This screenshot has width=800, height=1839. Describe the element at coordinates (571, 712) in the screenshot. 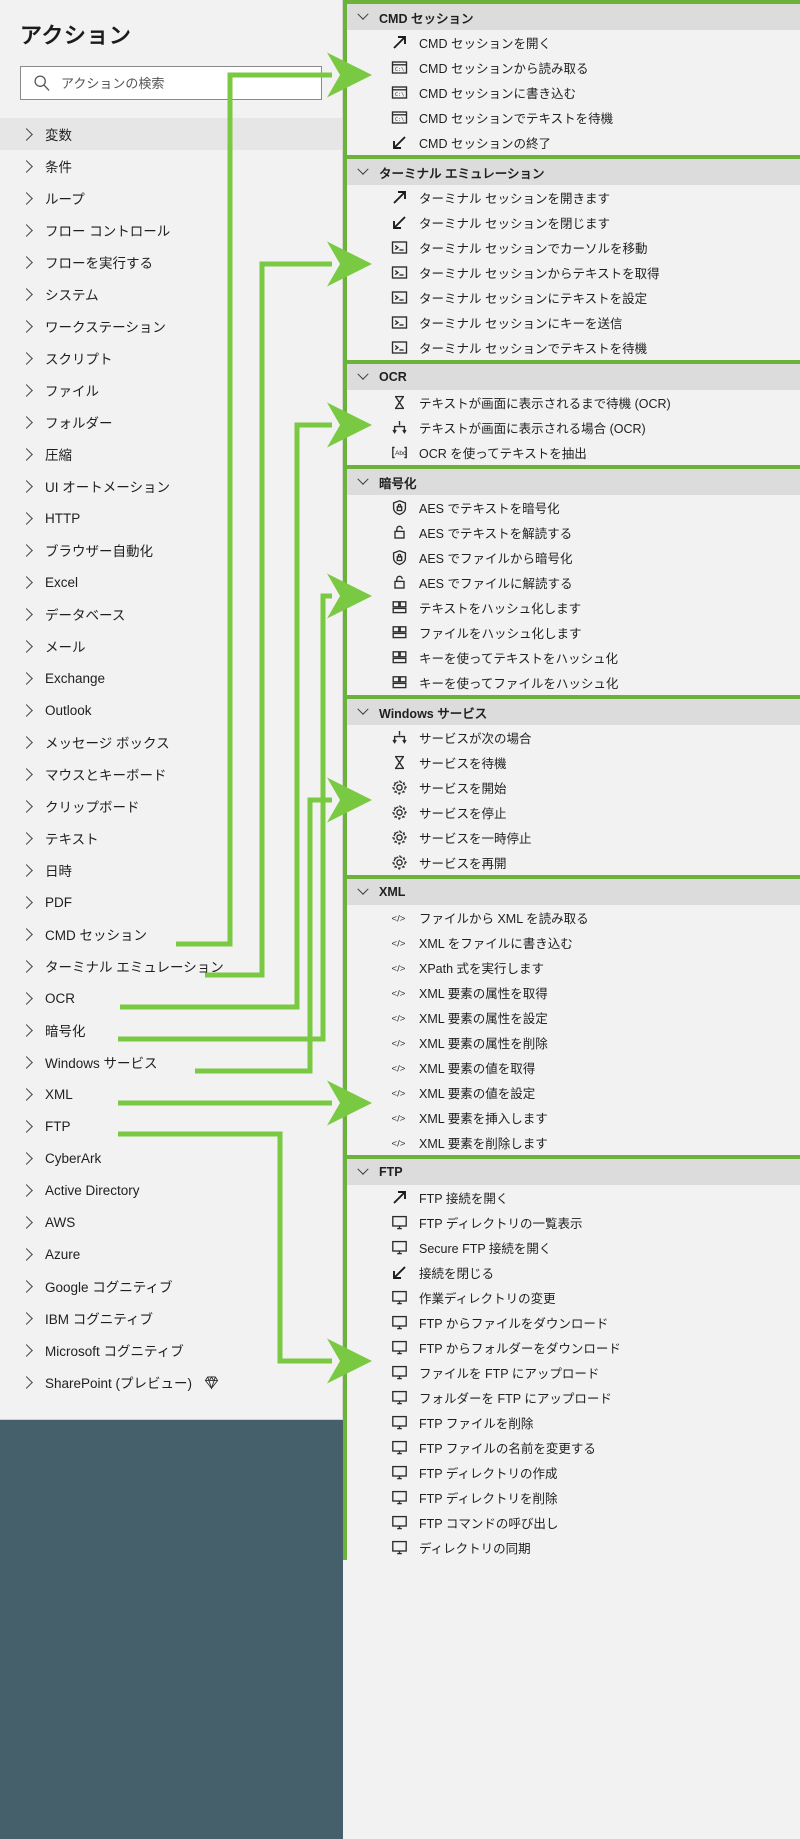

I see `group-header: Windows サービス` at that location.